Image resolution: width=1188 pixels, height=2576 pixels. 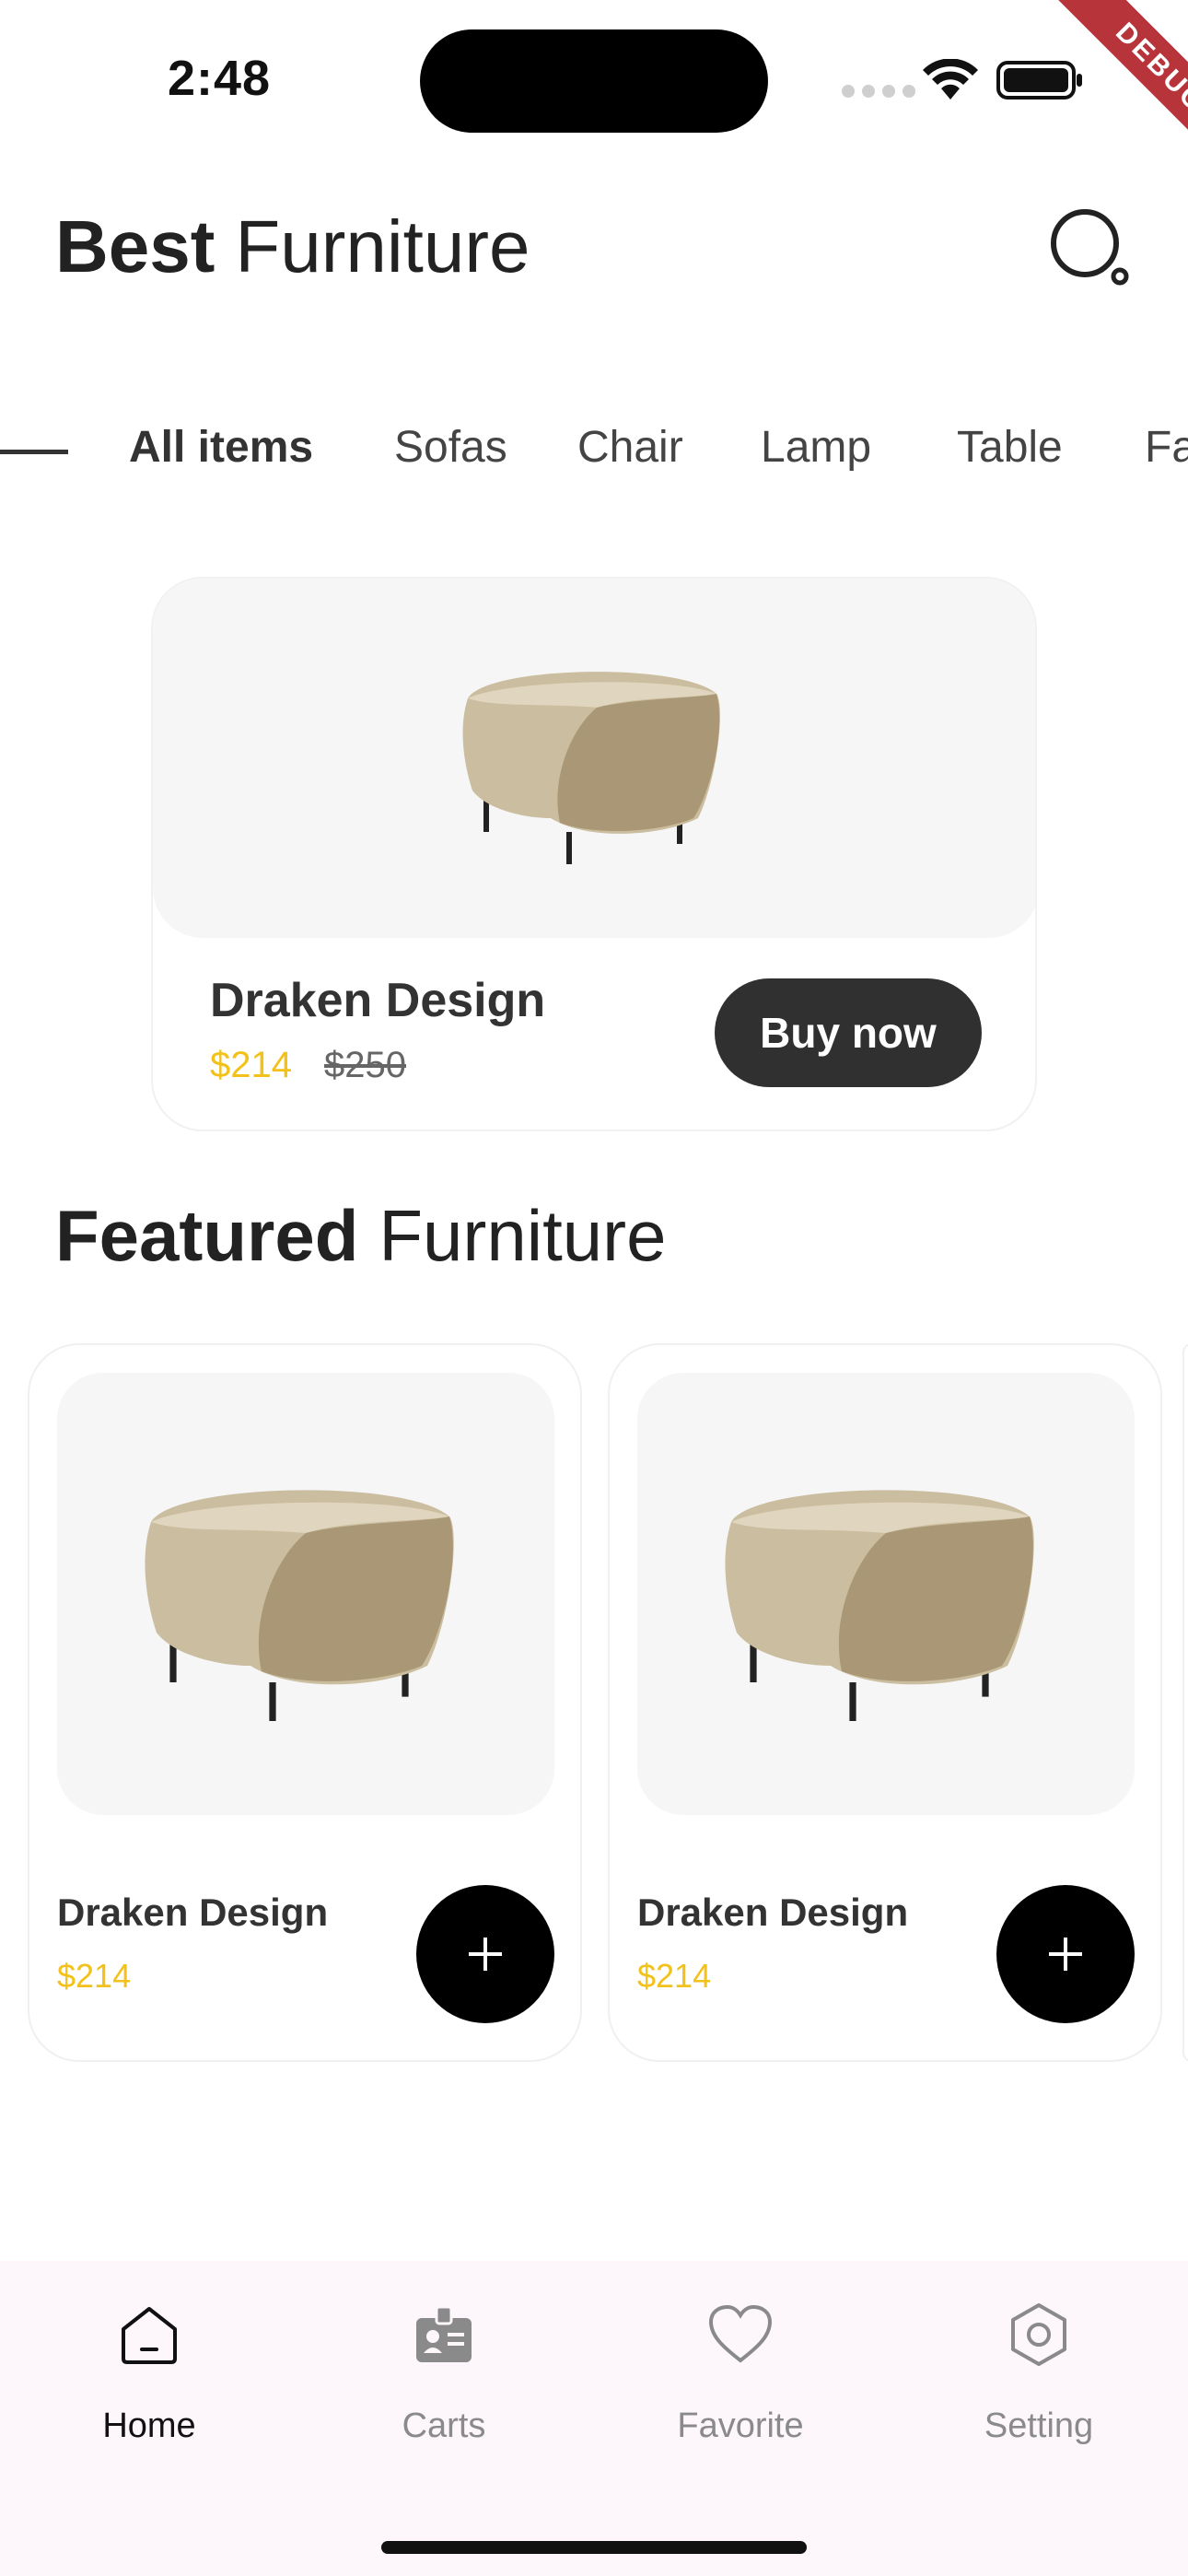 I want to click on promo-product-image, so click(x=594, y=758).